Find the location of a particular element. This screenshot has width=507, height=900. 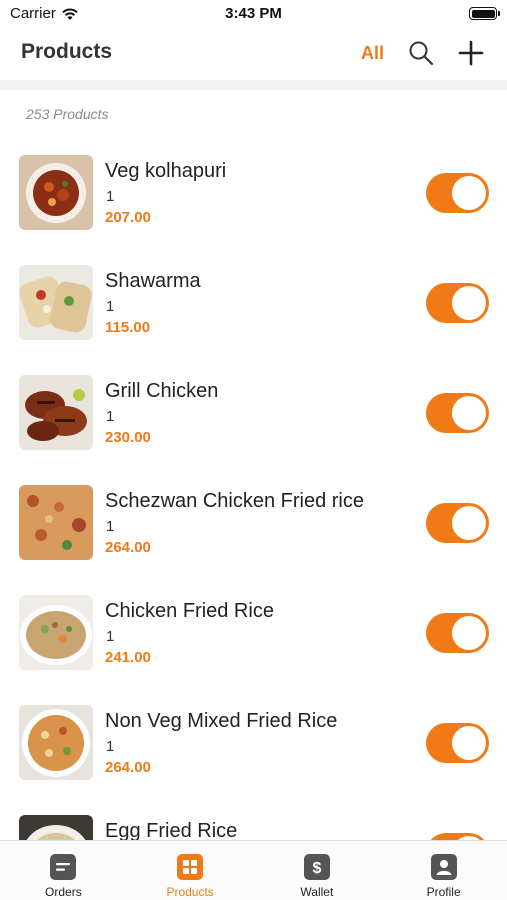

tab-bar: Orders Products $ Wallet Profile is located at coordinates (253, 870).